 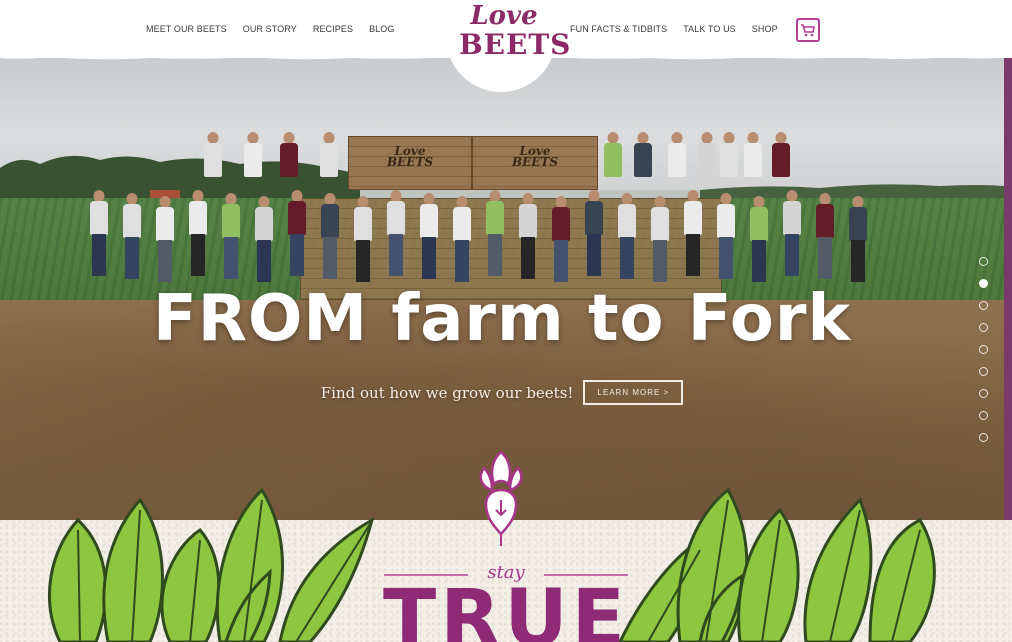 I want to click on cart-icon-glyph, so click(x=808, y=30).